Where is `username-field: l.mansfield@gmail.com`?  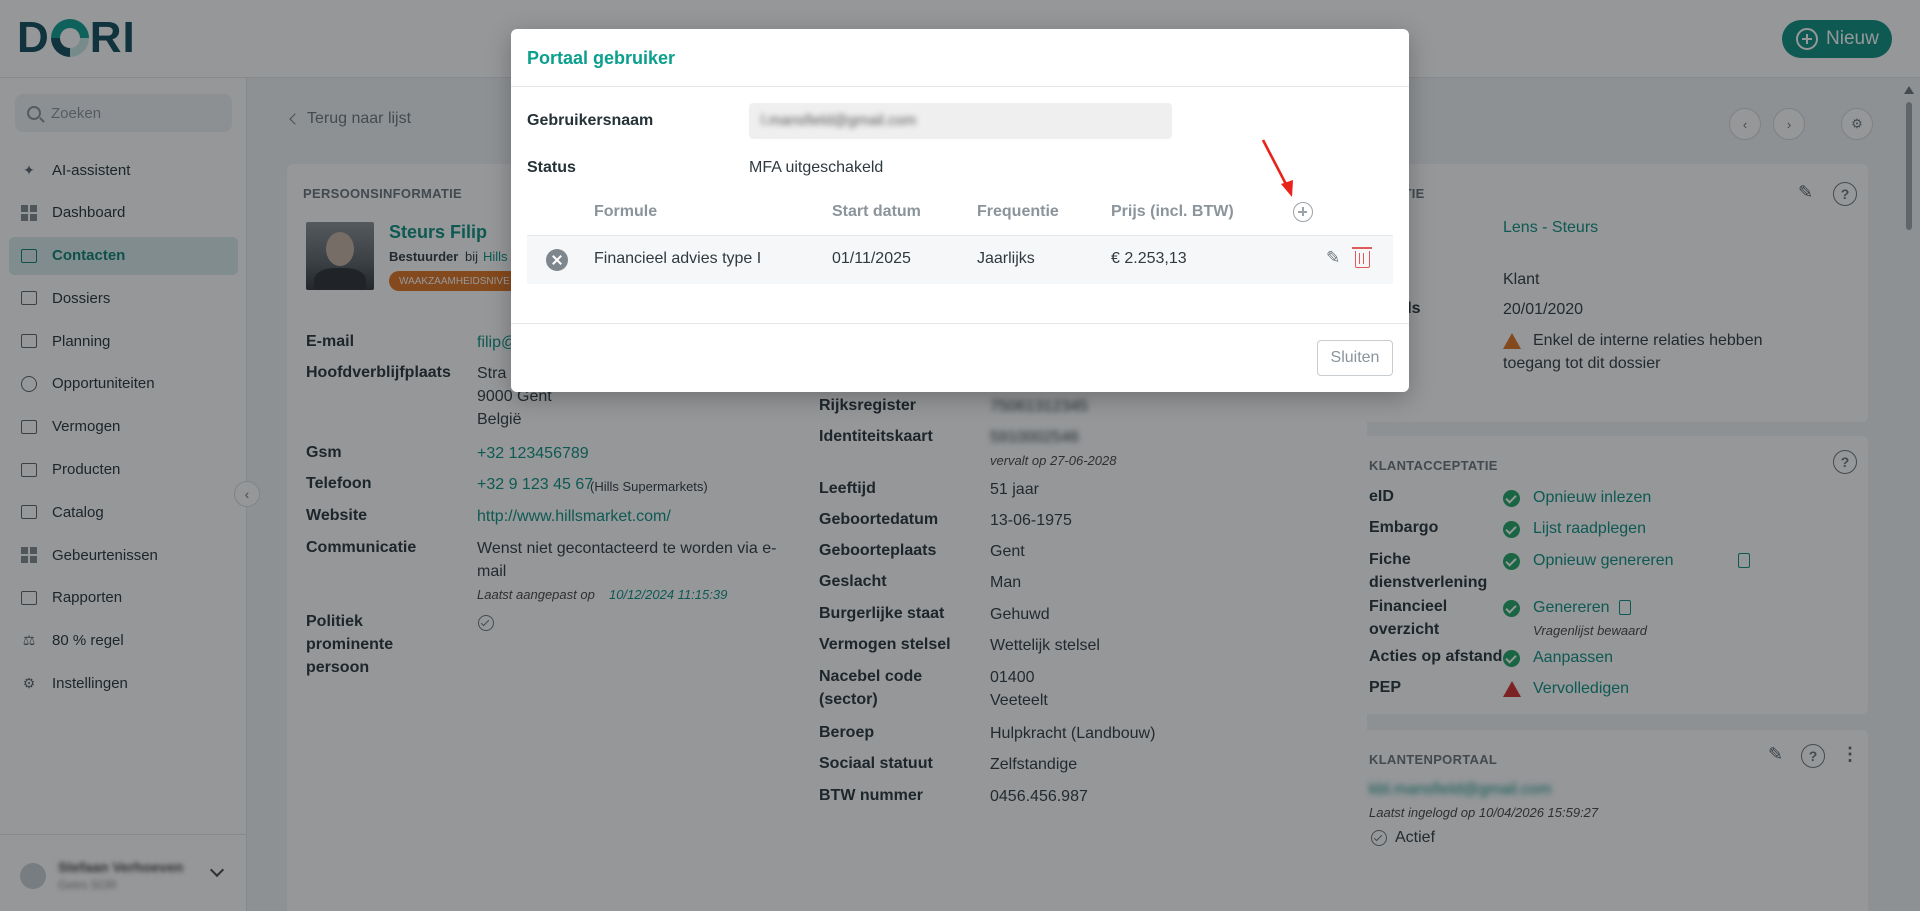
username-field: l.mansfield@gmail.com is located at coordinates (960, 121).